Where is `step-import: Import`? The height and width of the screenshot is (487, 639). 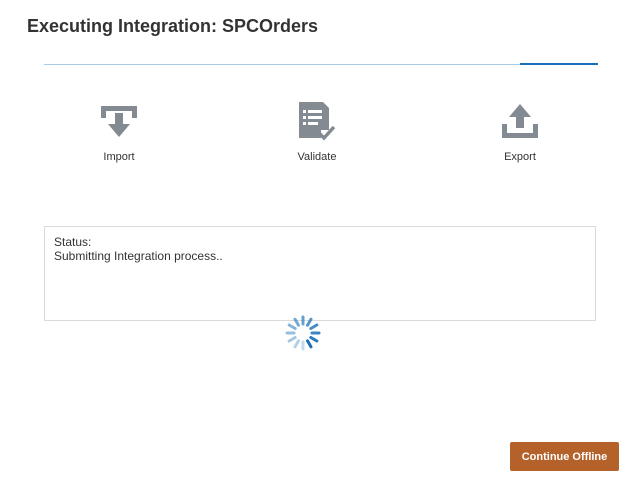
step-import: Import is located at coordinates (119, 131).